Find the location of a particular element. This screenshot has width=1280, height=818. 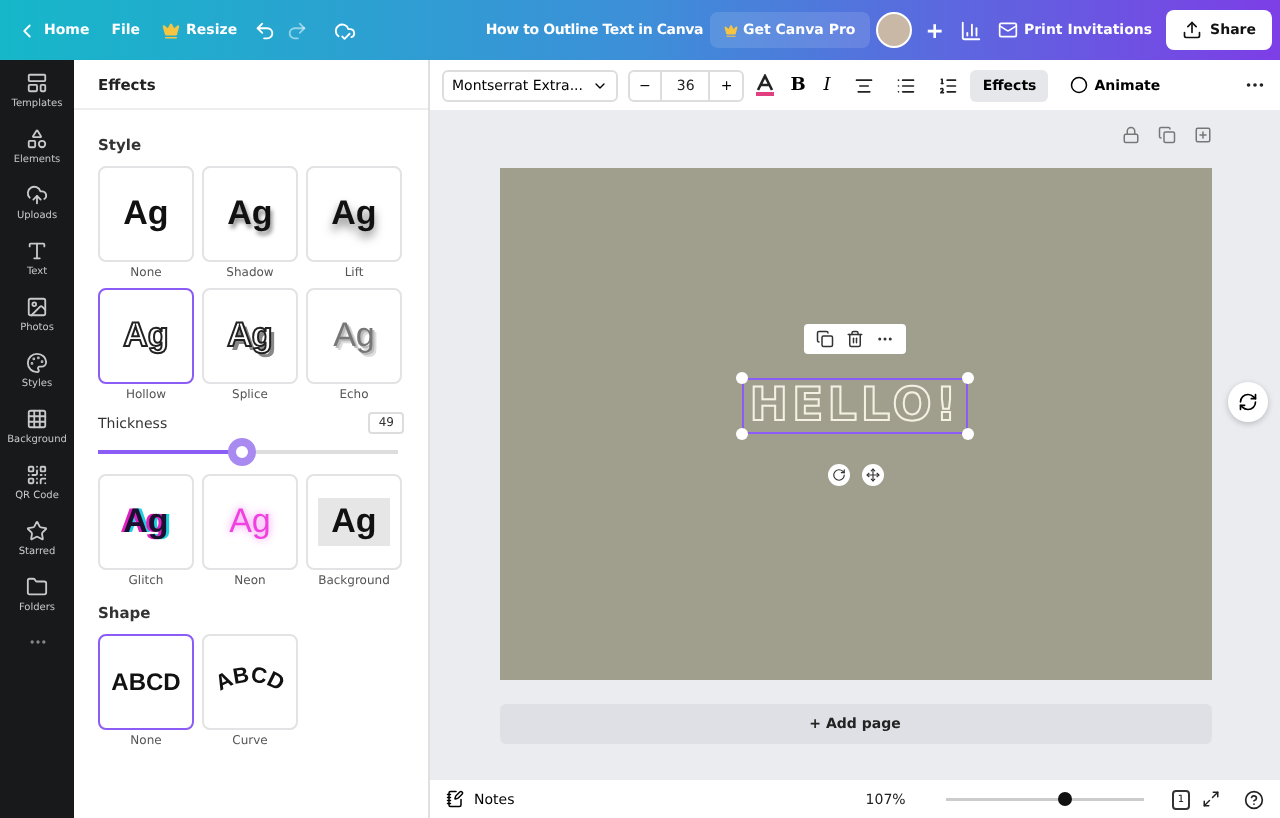

lock-icon is located at coordinates (1130, 135).